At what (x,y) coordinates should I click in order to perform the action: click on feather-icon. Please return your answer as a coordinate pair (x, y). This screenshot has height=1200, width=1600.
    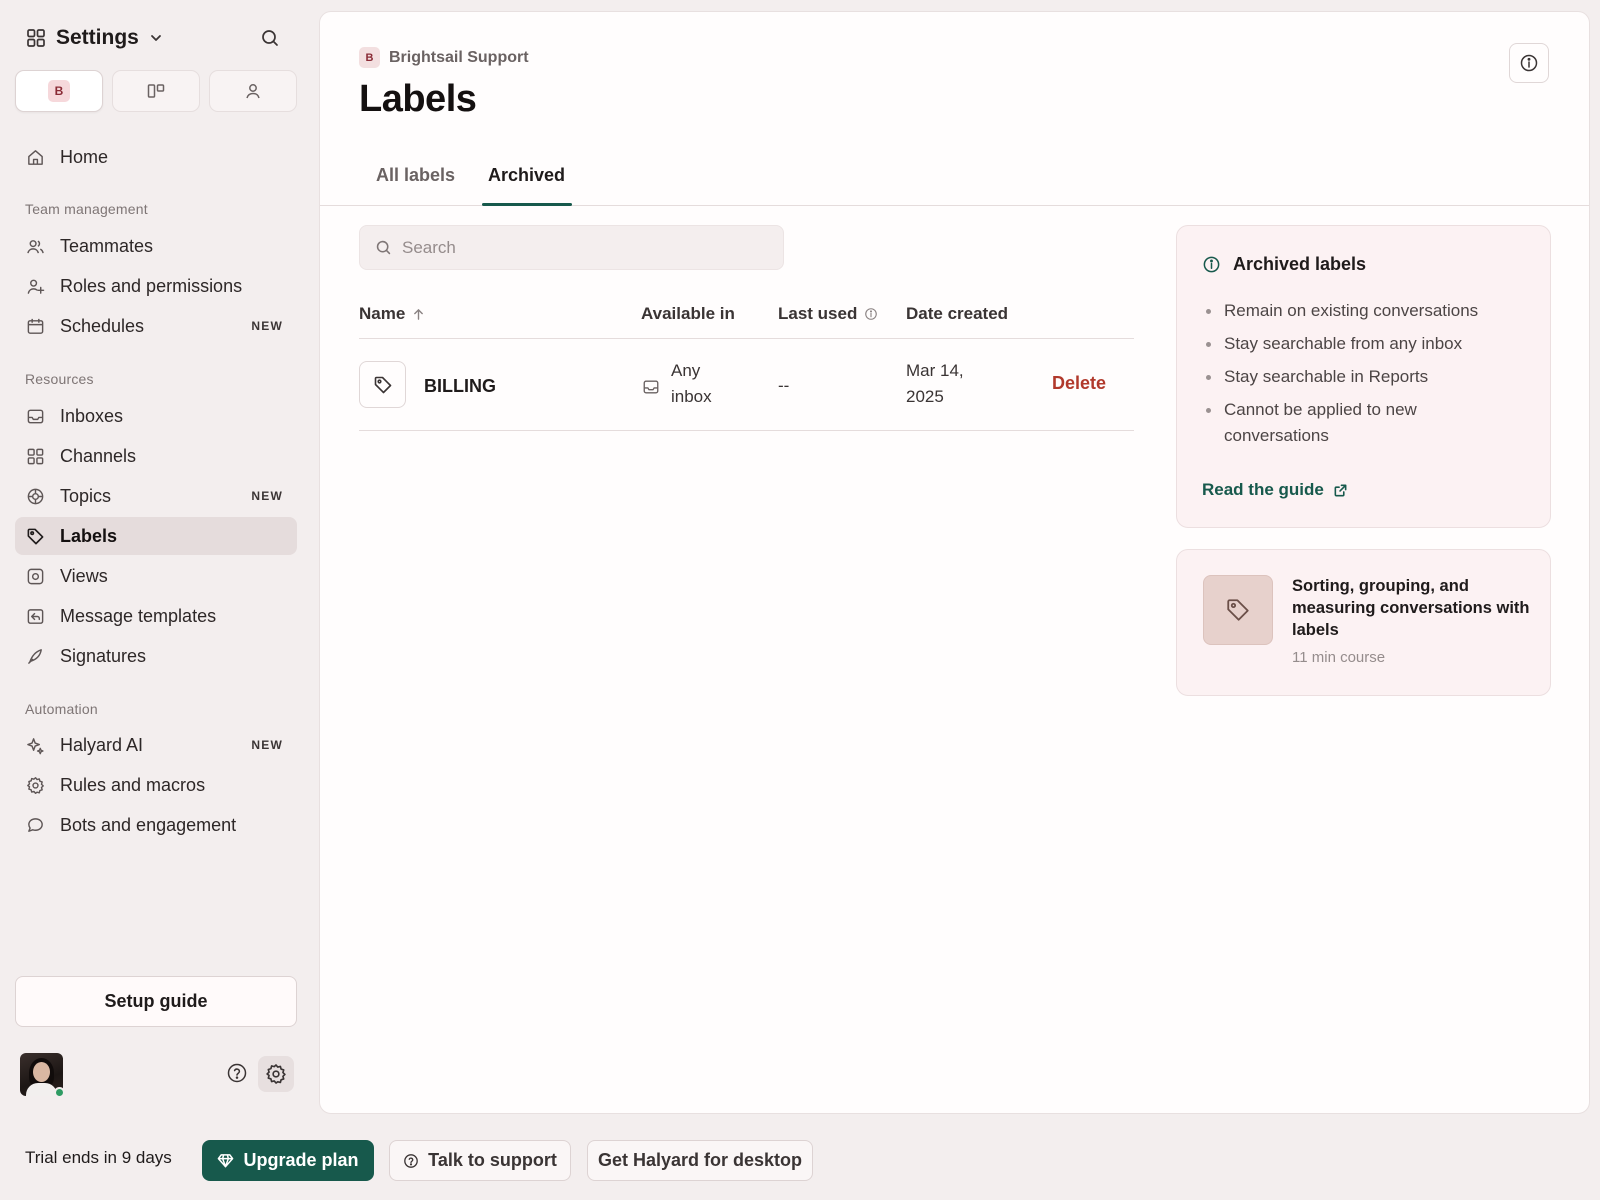
    Looking at the image, I should click on (35, 656).